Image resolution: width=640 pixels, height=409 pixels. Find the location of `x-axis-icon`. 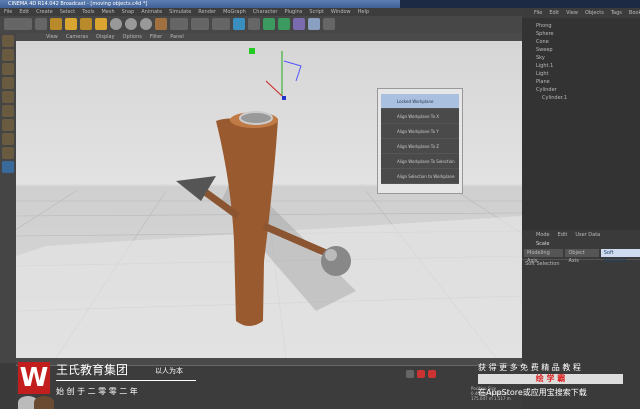

x-axis-icon is located at coordinates (116, 24).